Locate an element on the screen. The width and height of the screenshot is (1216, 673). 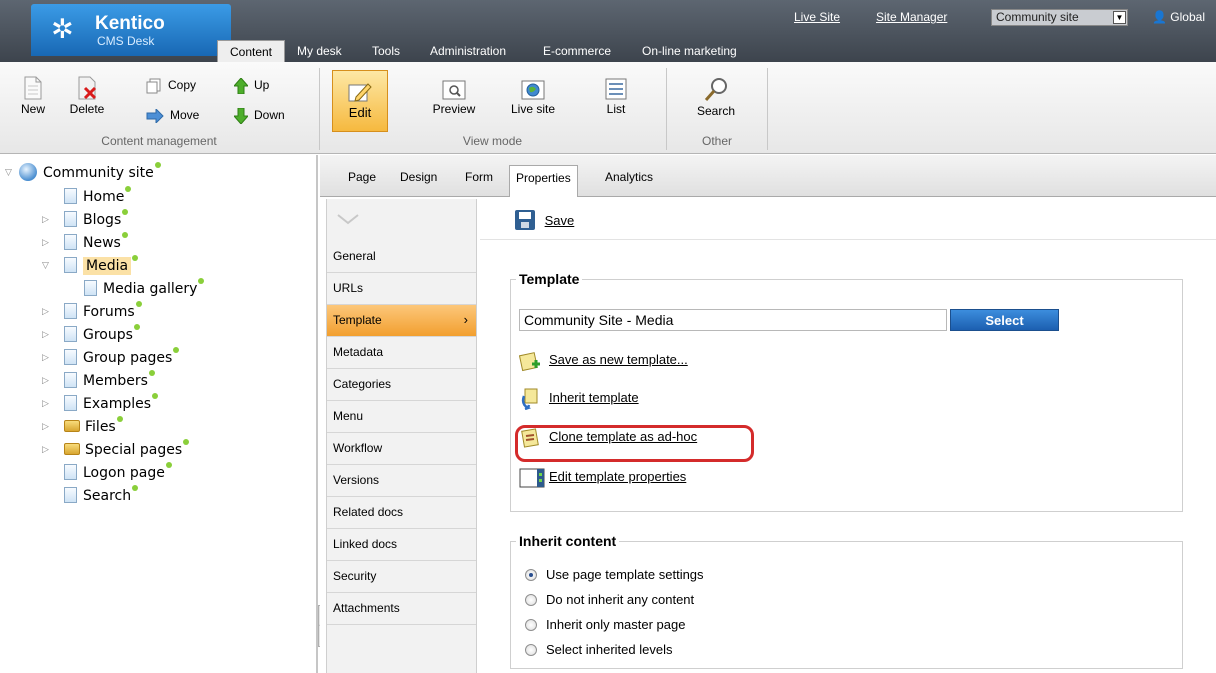
tab-my-desk: My desk is located at coordinates (319, 51).